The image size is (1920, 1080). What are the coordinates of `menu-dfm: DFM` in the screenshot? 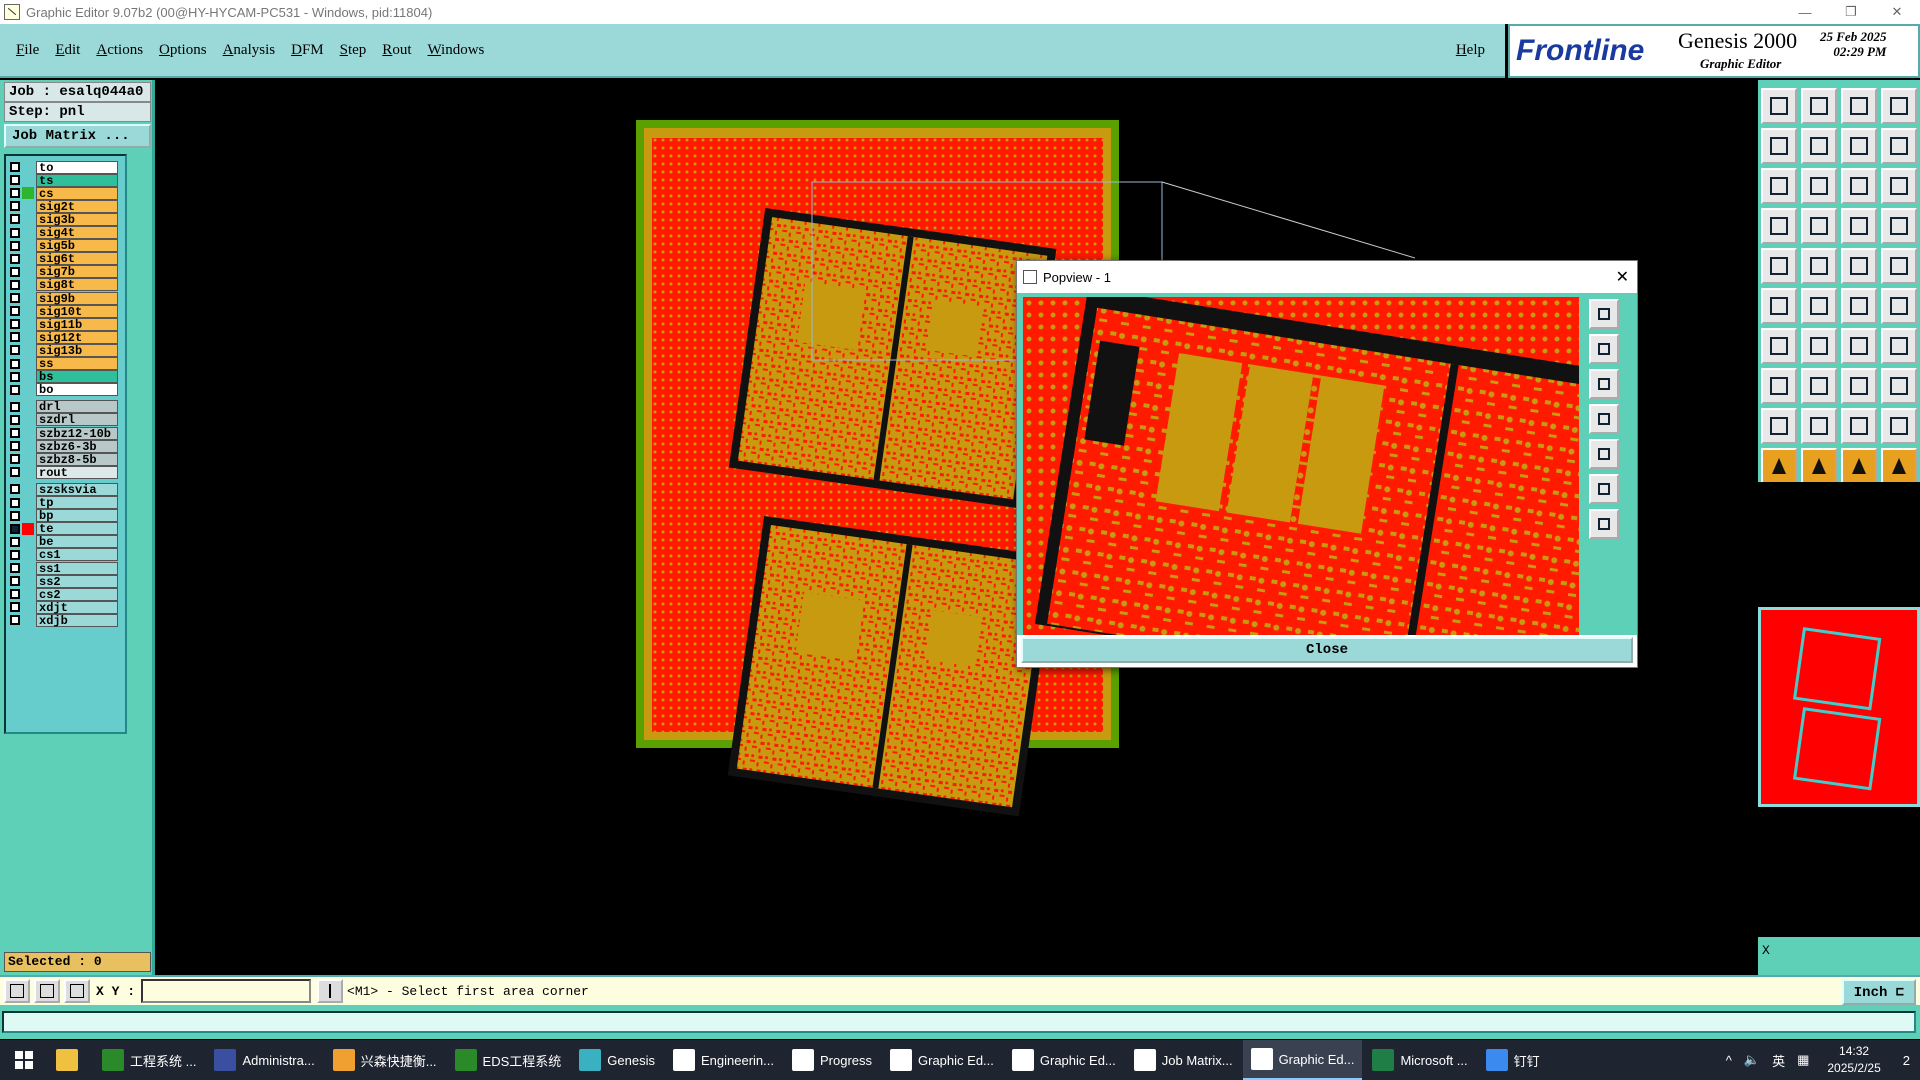 It's located at (307, 50).